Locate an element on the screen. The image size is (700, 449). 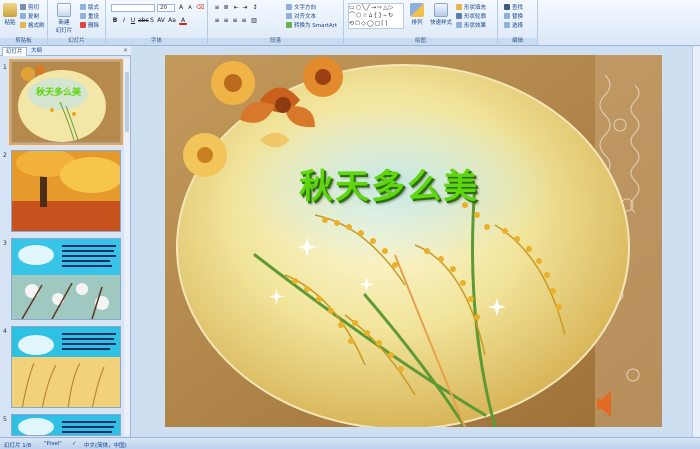
replace-icon is located at coordinates (507, 16).